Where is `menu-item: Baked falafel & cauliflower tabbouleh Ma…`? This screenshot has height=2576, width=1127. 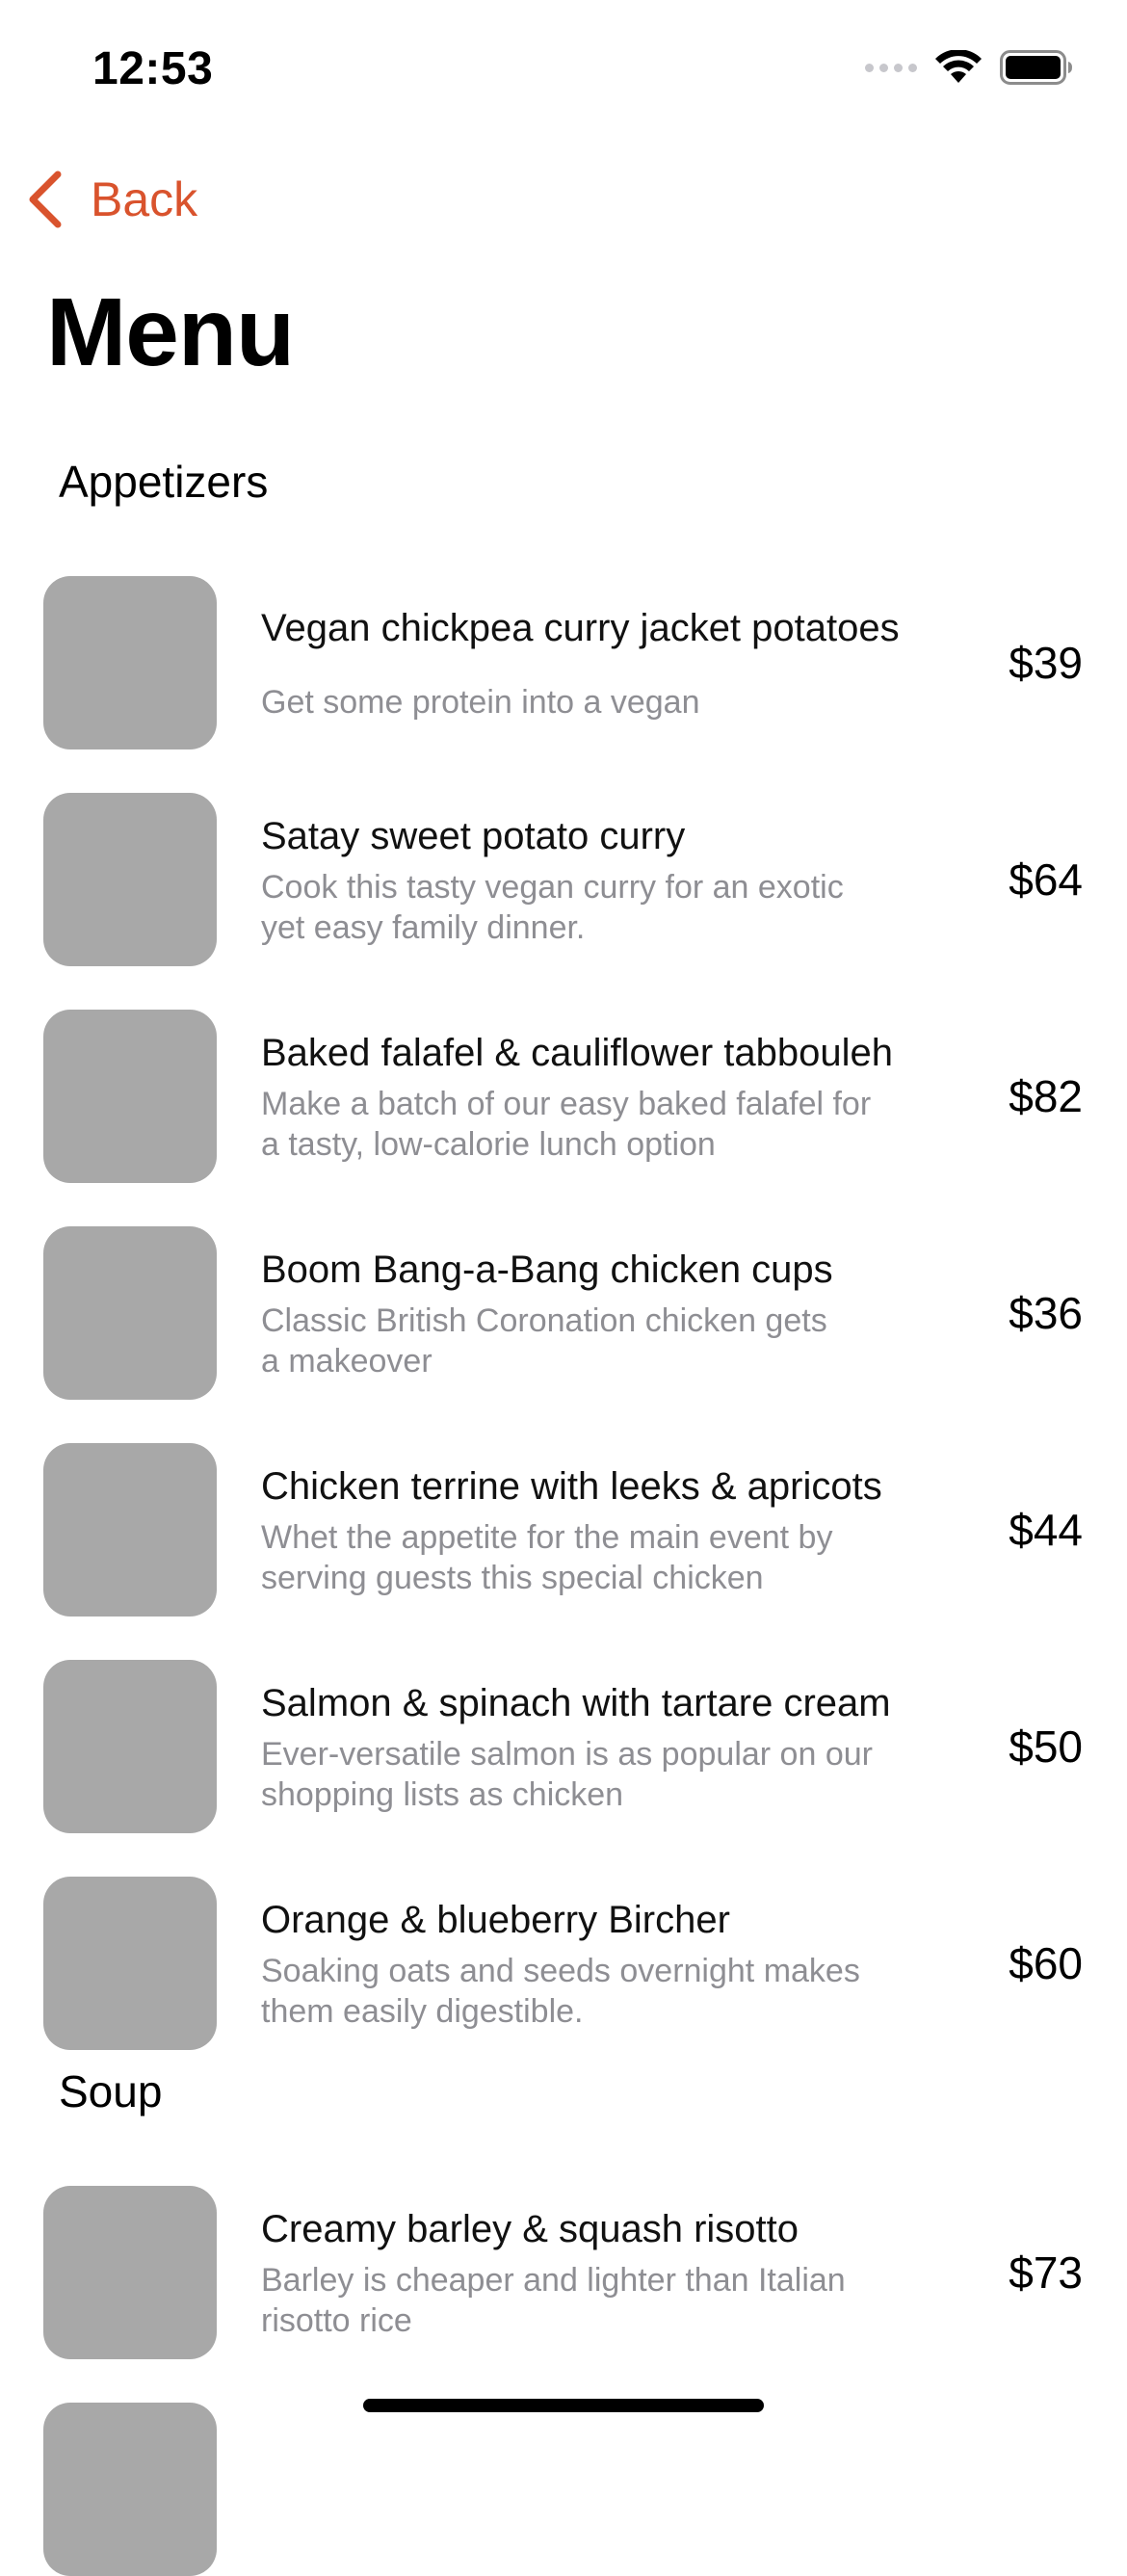
menu-item: Baked falafel & cauliflower tabbouleh Ma… is located at coordinates (563, 1069).